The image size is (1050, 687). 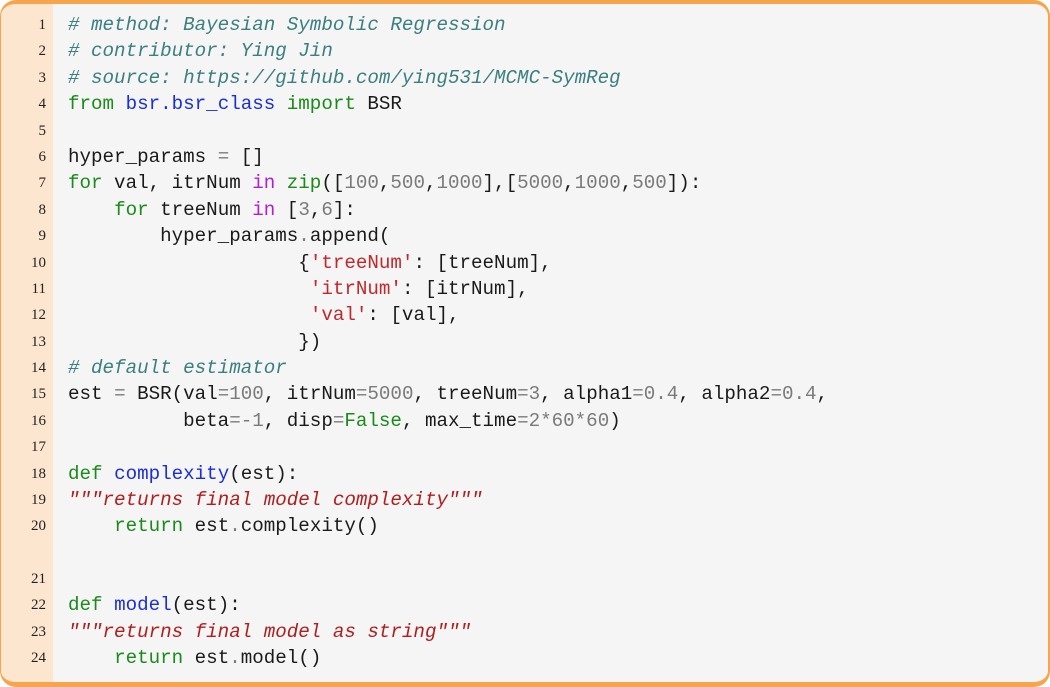 What do you see at coordinates (252, 420) in the screenshot?
I see `number-token: -1` at bounding box center [252, 420].